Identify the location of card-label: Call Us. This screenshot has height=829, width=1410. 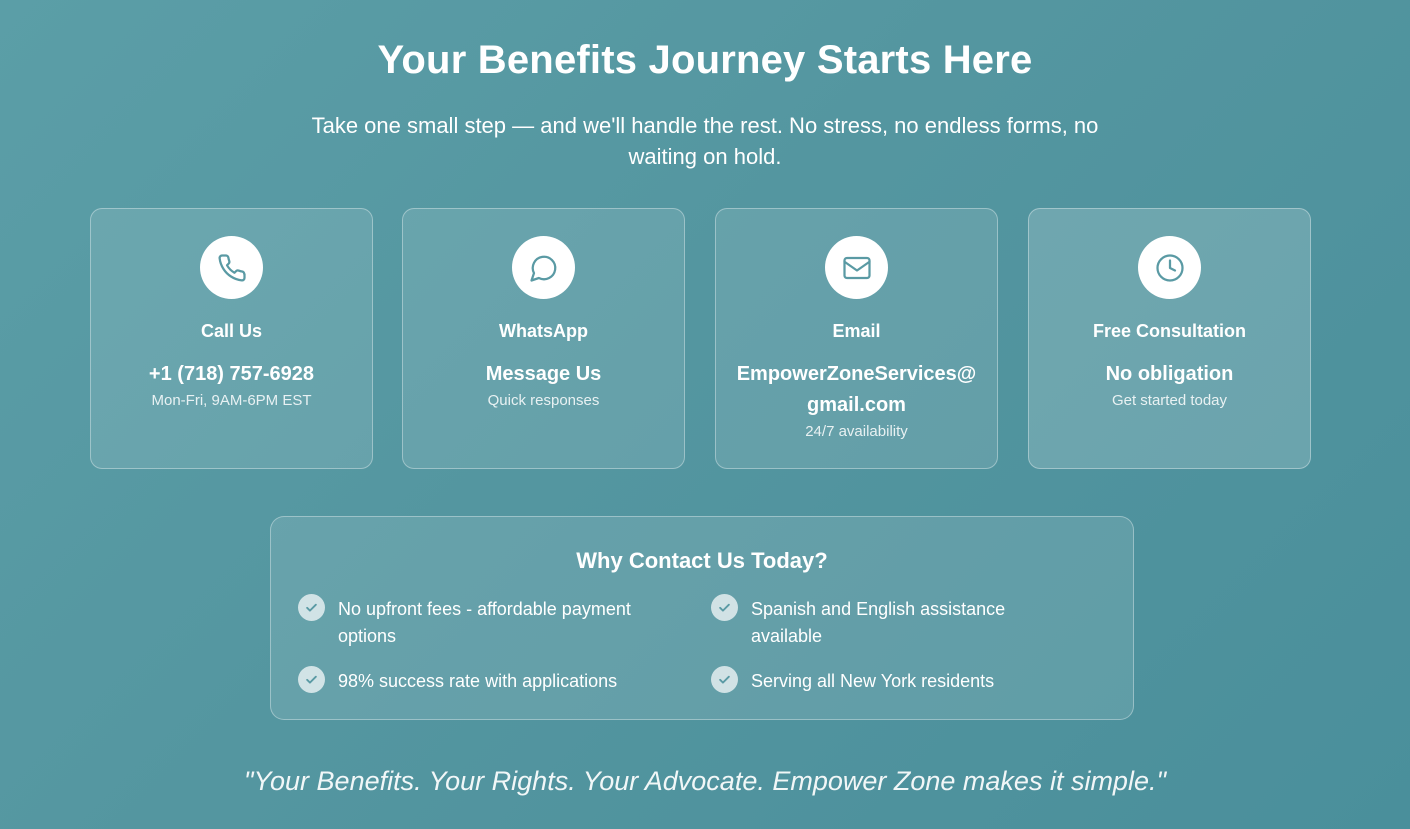
(231, 331).